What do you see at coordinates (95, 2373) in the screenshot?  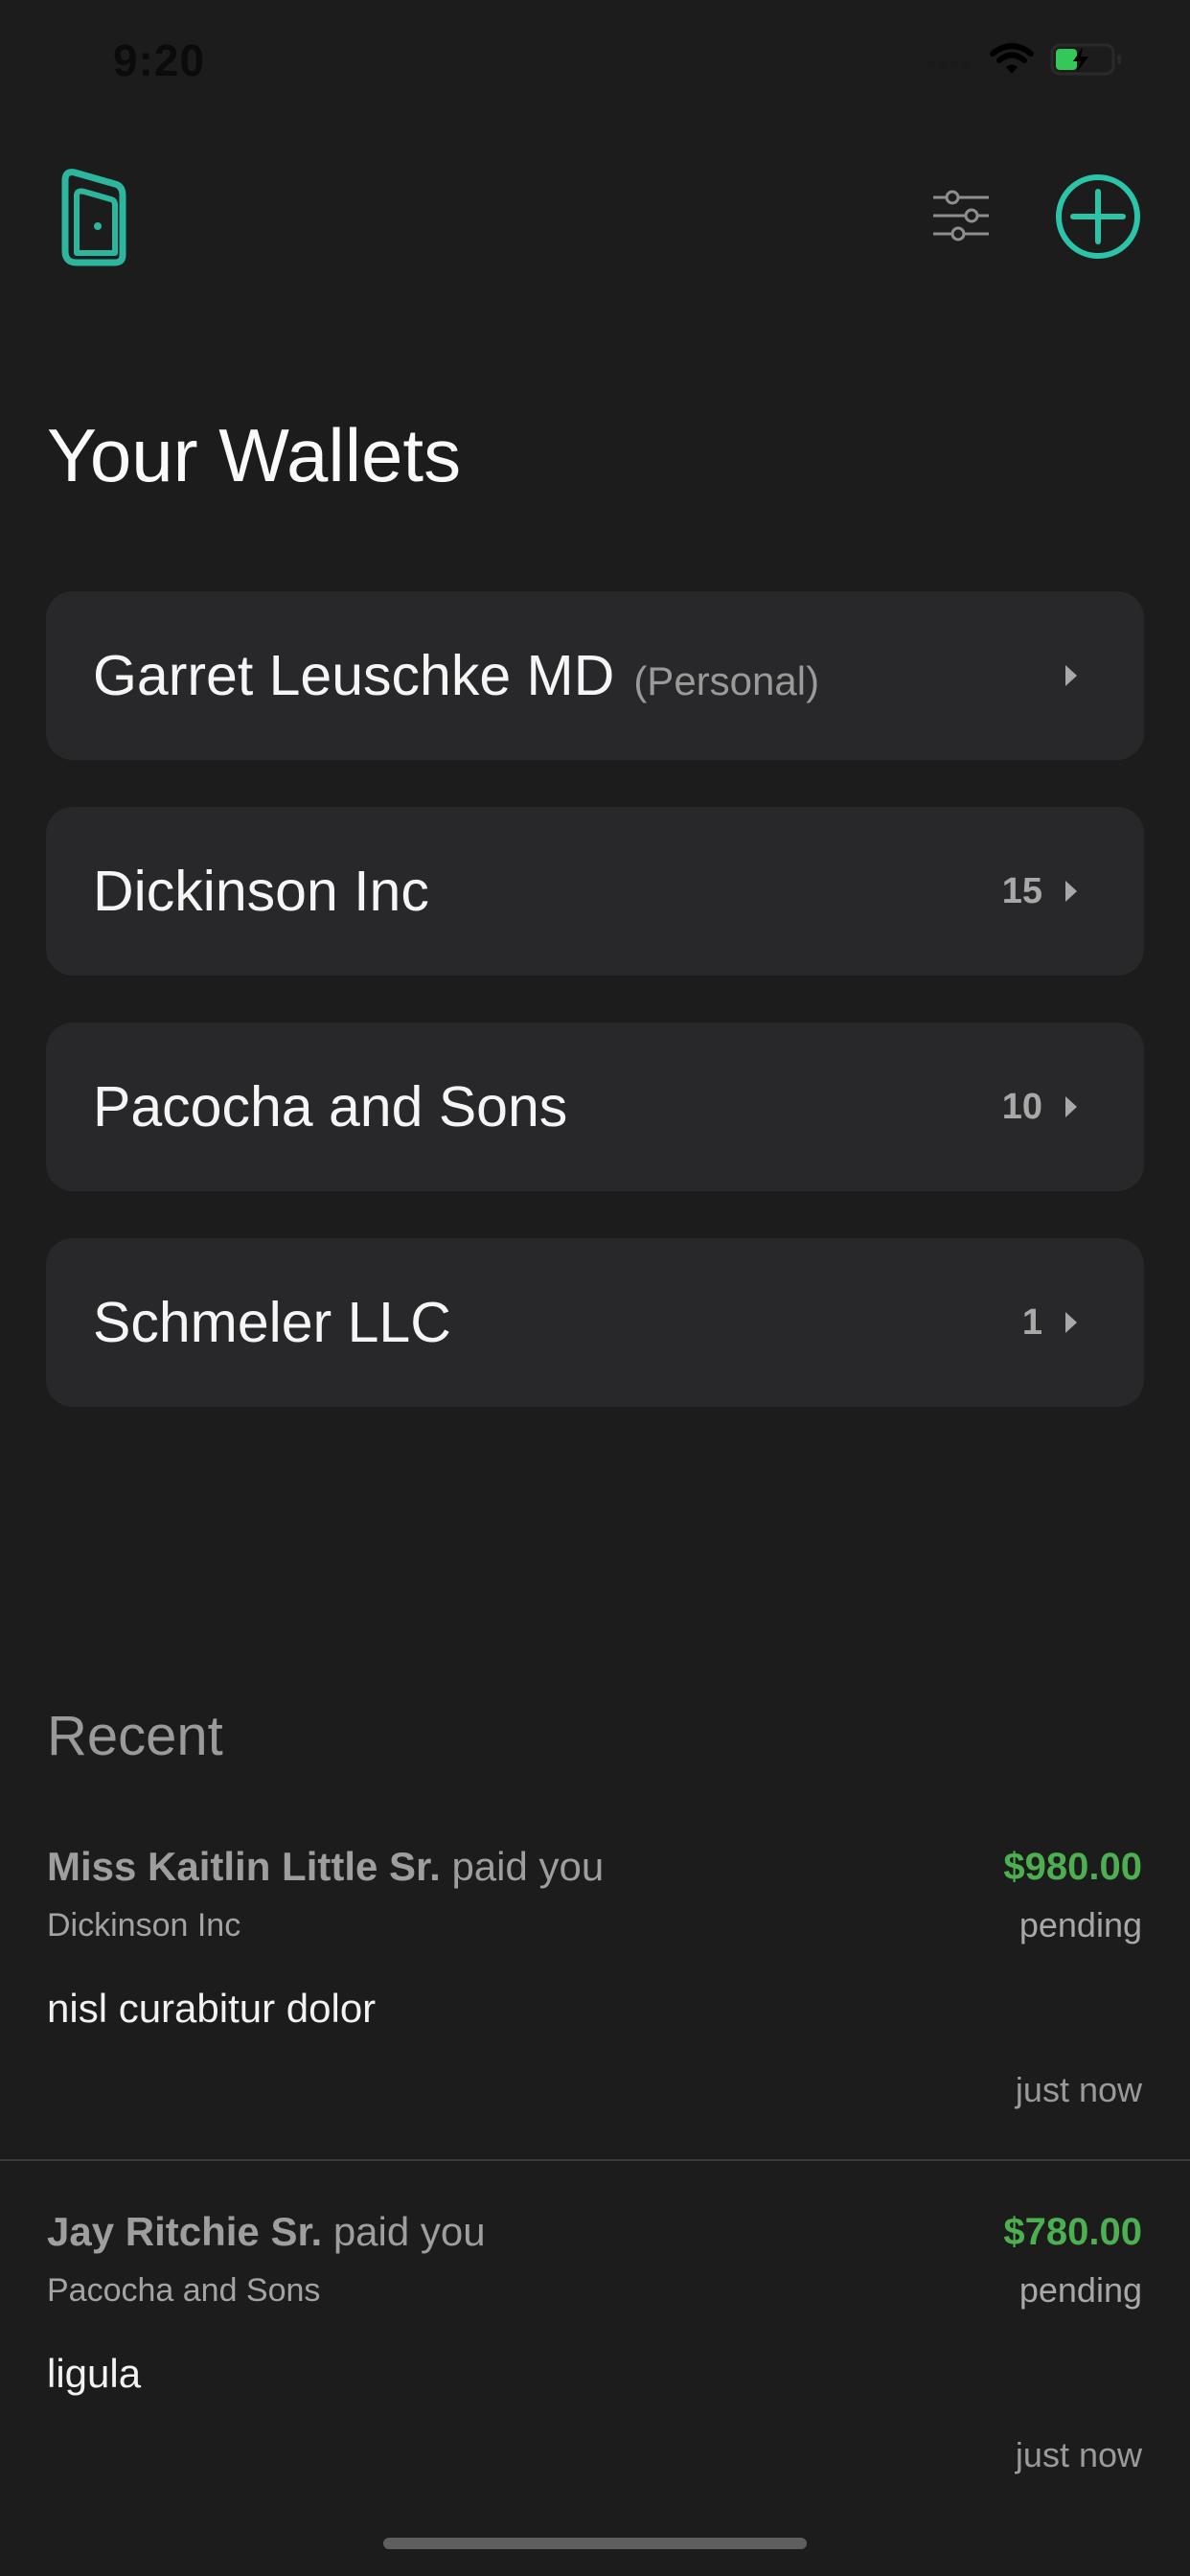 I see `activity-memo: ligula` at bounding box center [95, 2373].